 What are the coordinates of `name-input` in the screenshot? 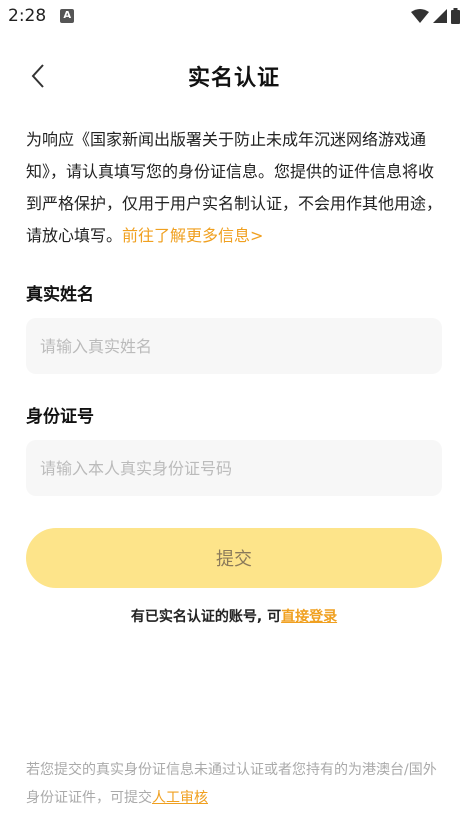 It's located at (234, 346).